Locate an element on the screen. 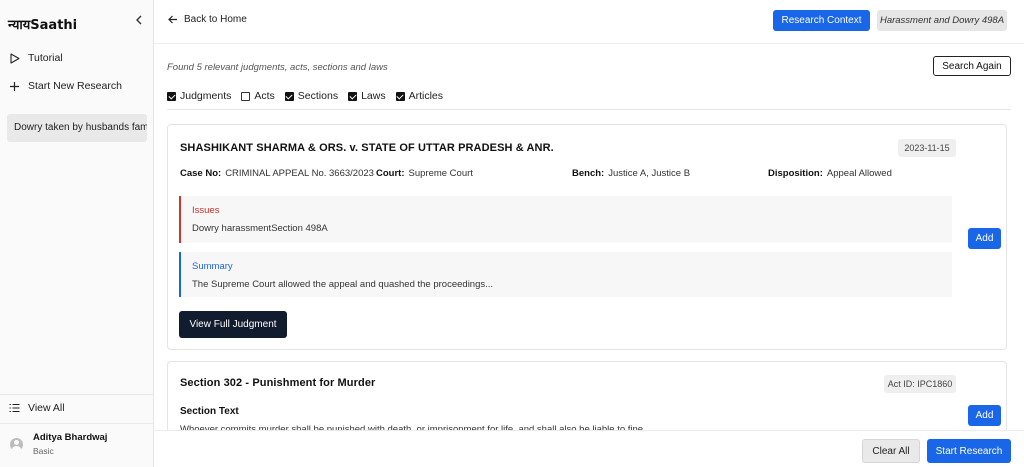 The height and width of the screenshot is (467, 1024). filter-judgments: Judgments is located at coordinates (199, 96).